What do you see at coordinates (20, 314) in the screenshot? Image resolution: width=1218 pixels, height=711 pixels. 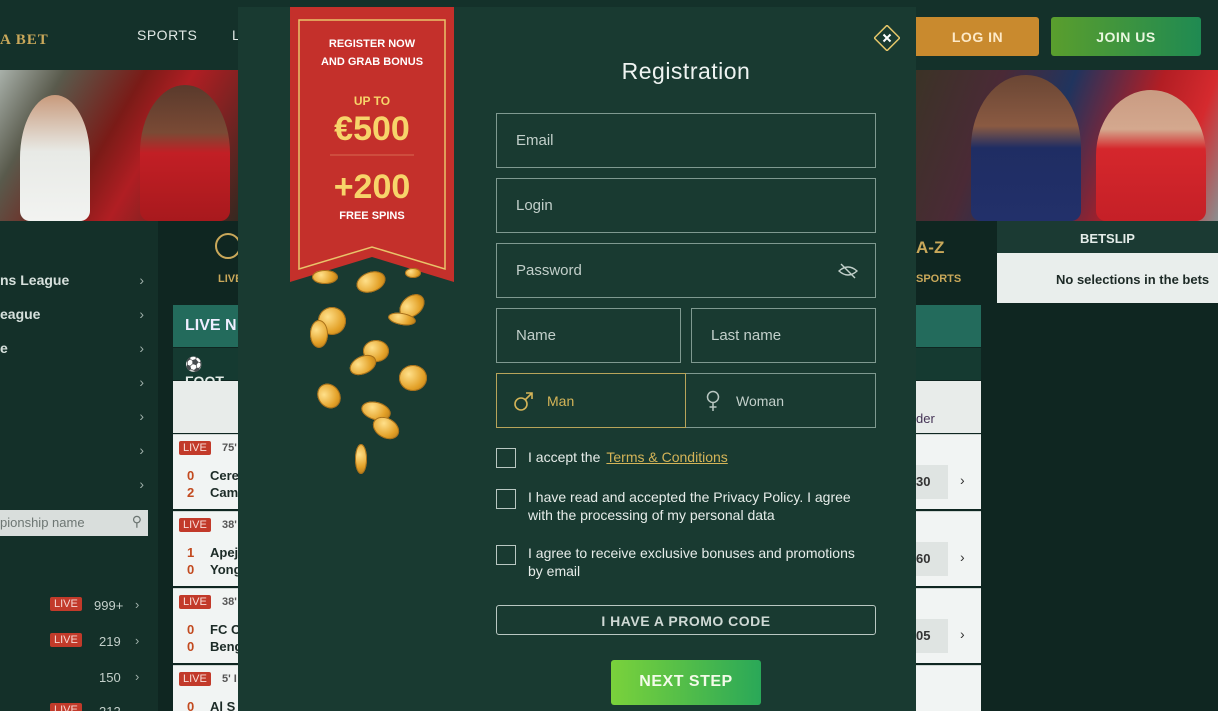 I see `sidebar-item-label: eague` at bounding box center [20, 314].